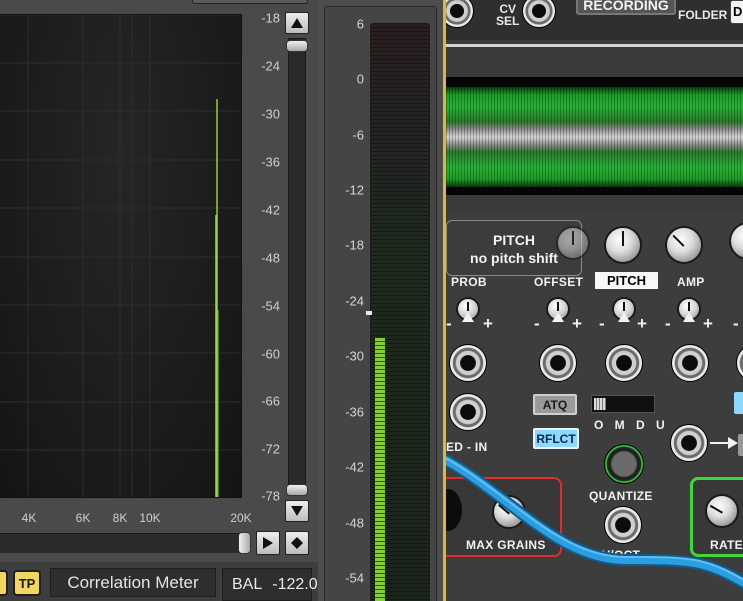 This screenshot has width=743, height=601. I want to click on hscroll-thumb, so click(244, 543).